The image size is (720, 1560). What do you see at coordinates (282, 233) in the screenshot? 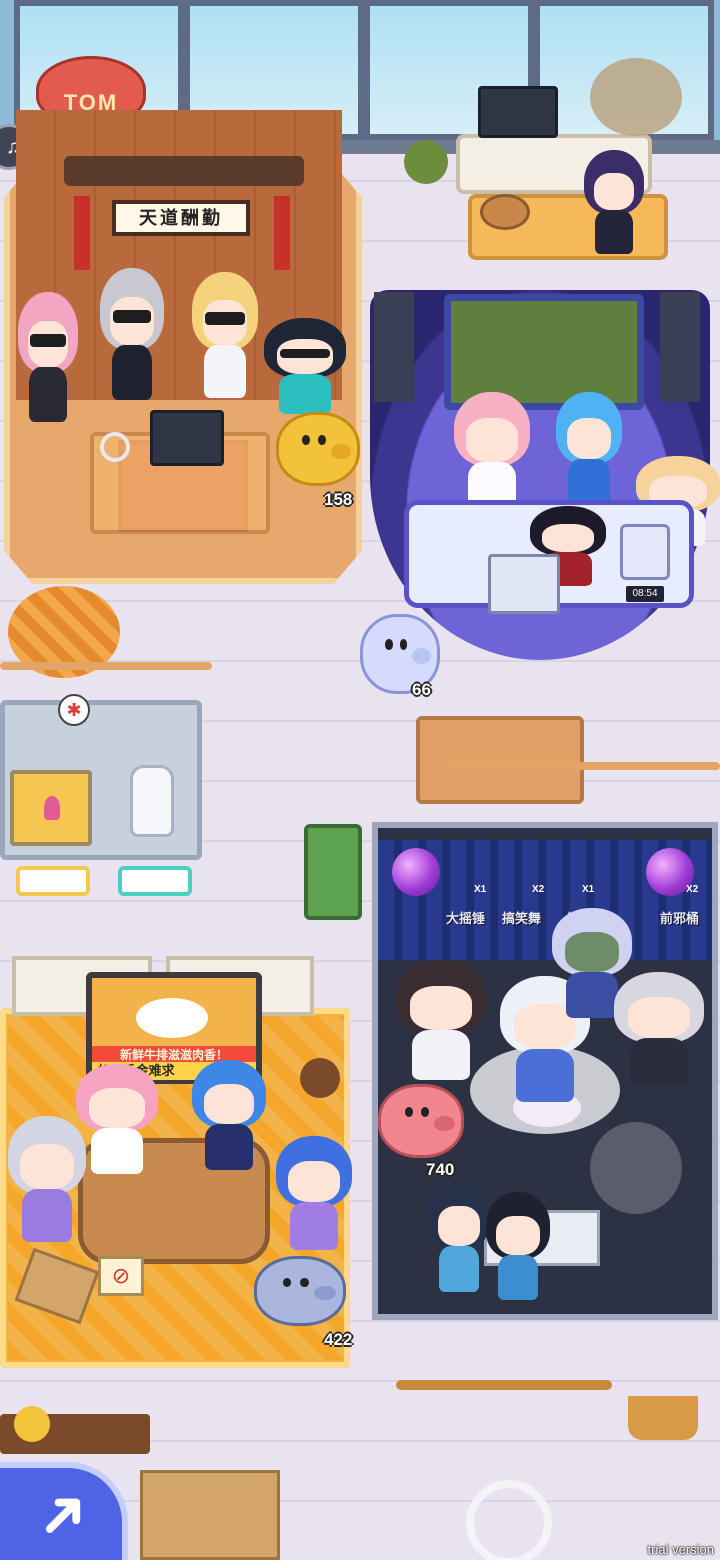
I see `couplet-right` at bounding box center [282, 233].